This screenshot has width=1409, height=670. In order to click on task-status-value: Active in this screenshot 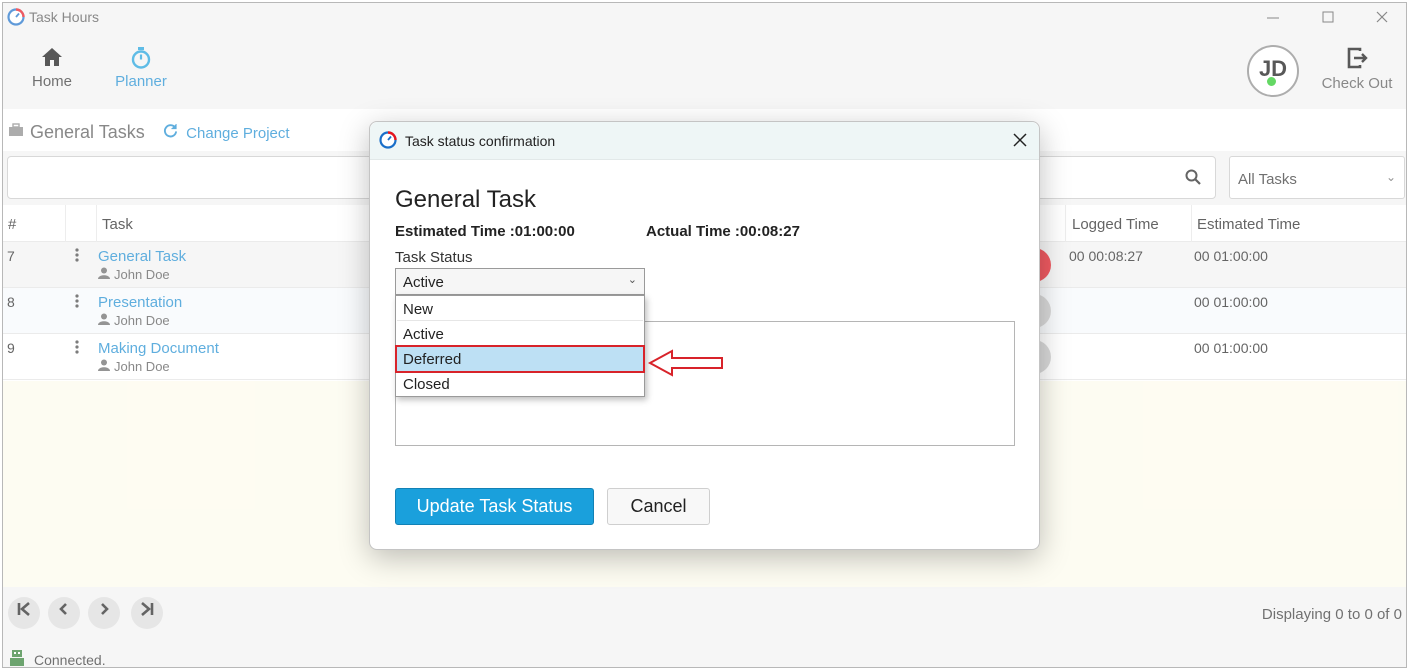, I will do `click(423, 282)`.